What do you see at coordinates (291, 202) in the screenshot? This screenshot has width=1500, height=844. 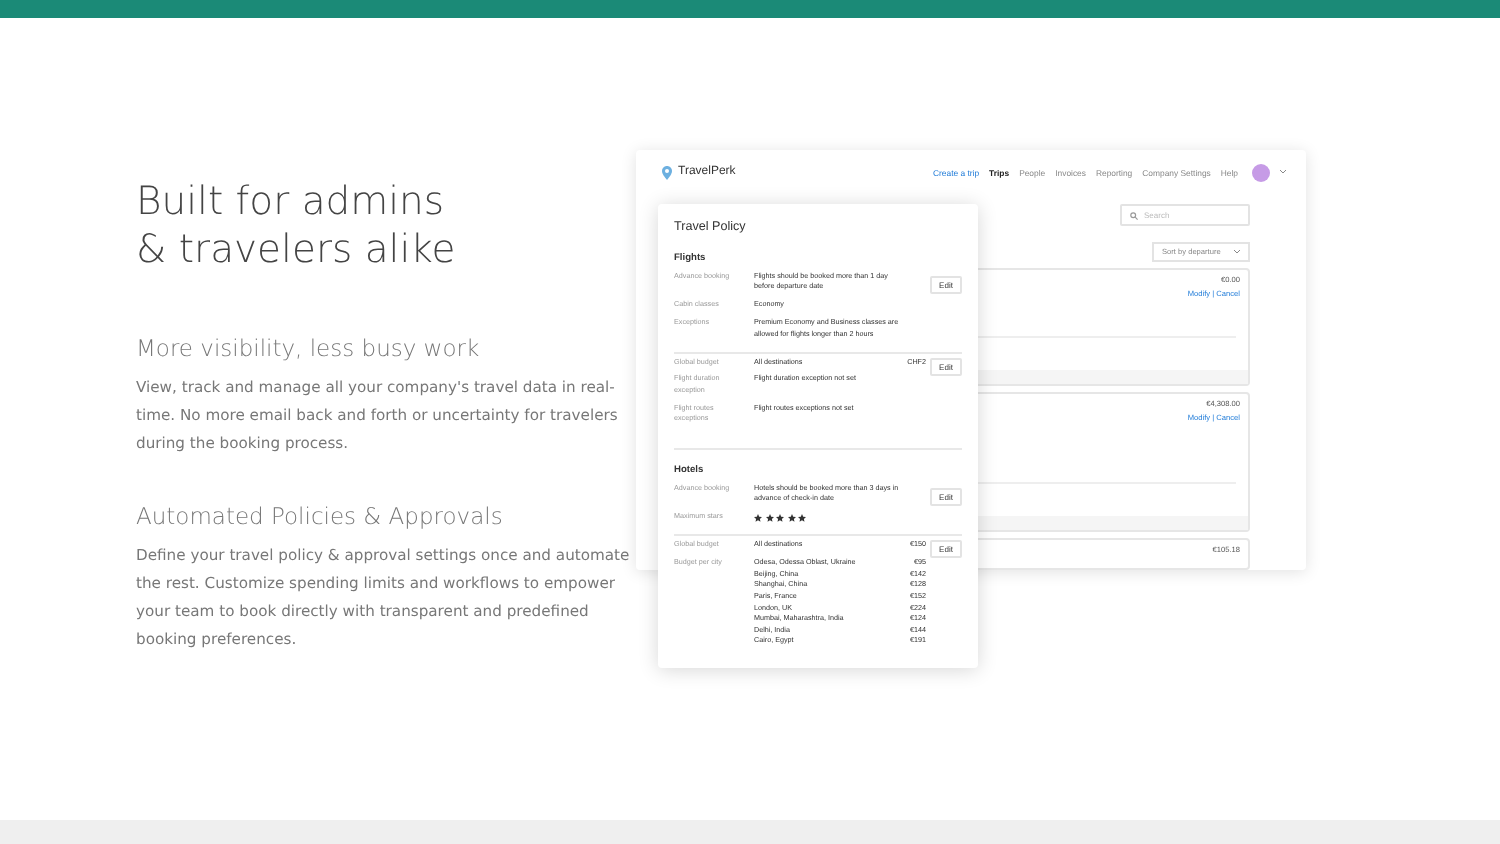 I see `headline-line: Built for admins` at bounding box center [291, 202].